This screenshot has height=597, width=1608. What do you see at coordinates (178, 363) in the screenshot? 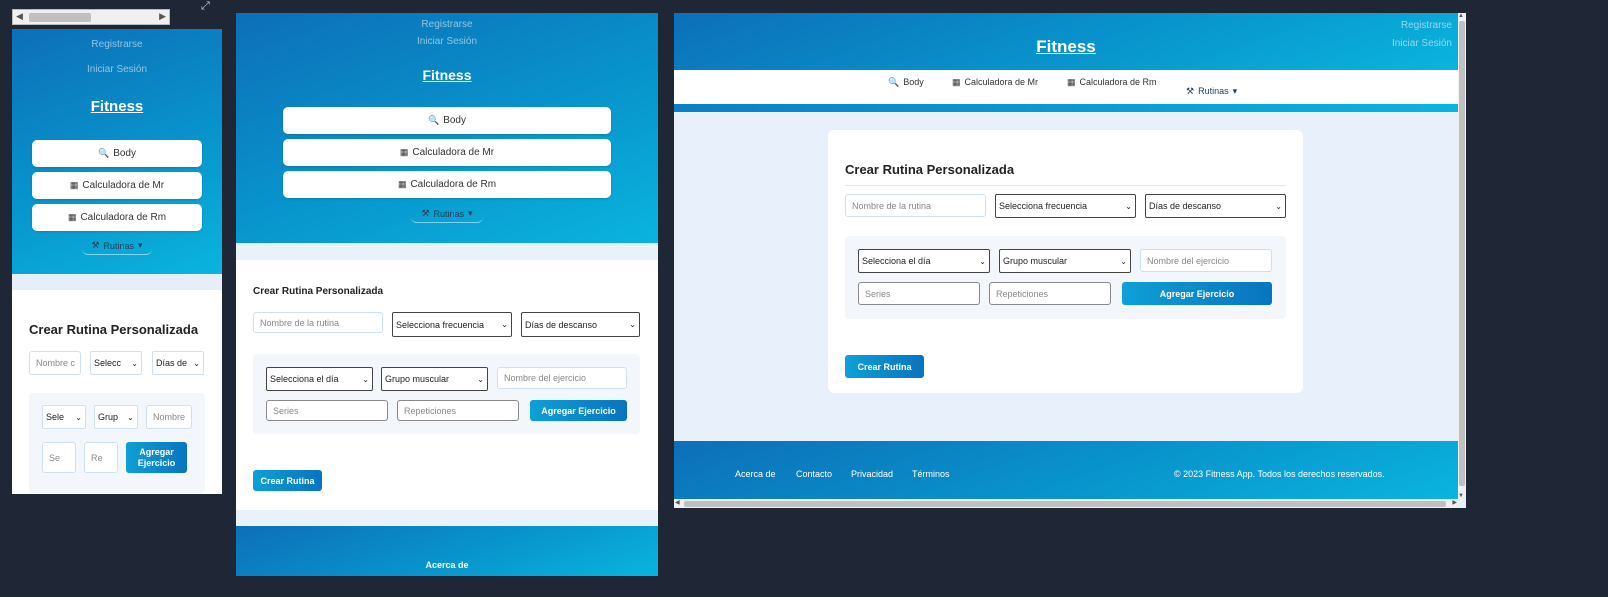
I see `rest-days-select: Días de ⌄` at bounding box center [178, 363].